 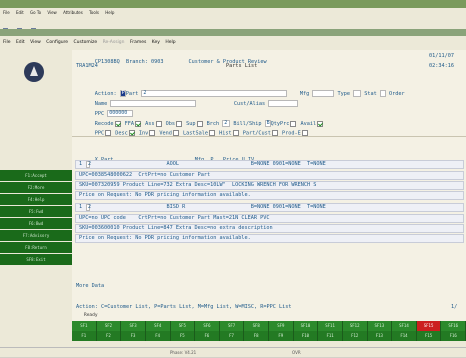 I want to click on list-item: 1 AOOL B=NONE 0901=NONE T=NONE, so click(x=269, y=164).